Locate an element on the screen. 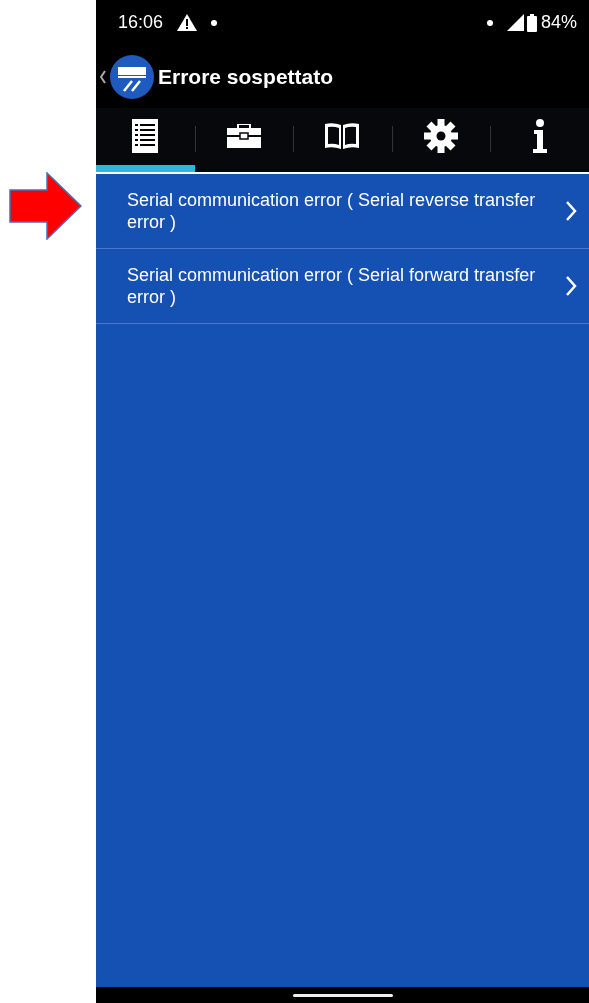  settings-icon is located at coordinates (441, 136).